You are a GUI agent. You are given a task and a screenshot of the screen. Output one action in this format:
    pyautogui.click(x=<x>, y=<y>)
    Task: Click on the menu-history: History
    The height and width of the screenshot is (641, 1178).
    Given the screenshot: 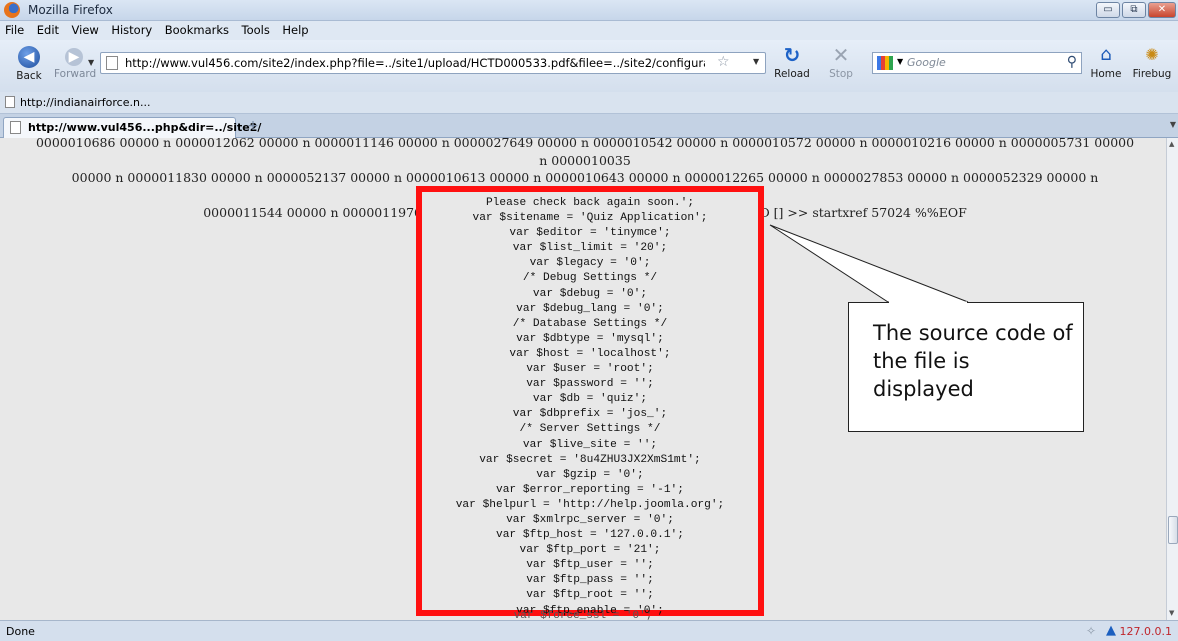 What is the action you would take?
    pyautogui.click(x=131, y=29)
    